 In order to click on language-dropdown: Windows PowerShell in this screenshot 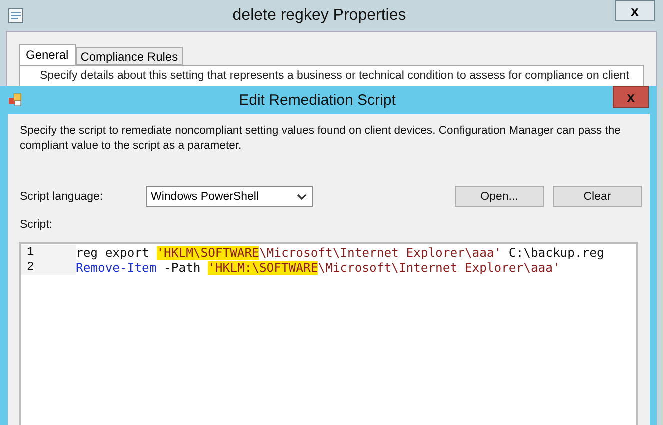, I will do `click(229, 196)`.